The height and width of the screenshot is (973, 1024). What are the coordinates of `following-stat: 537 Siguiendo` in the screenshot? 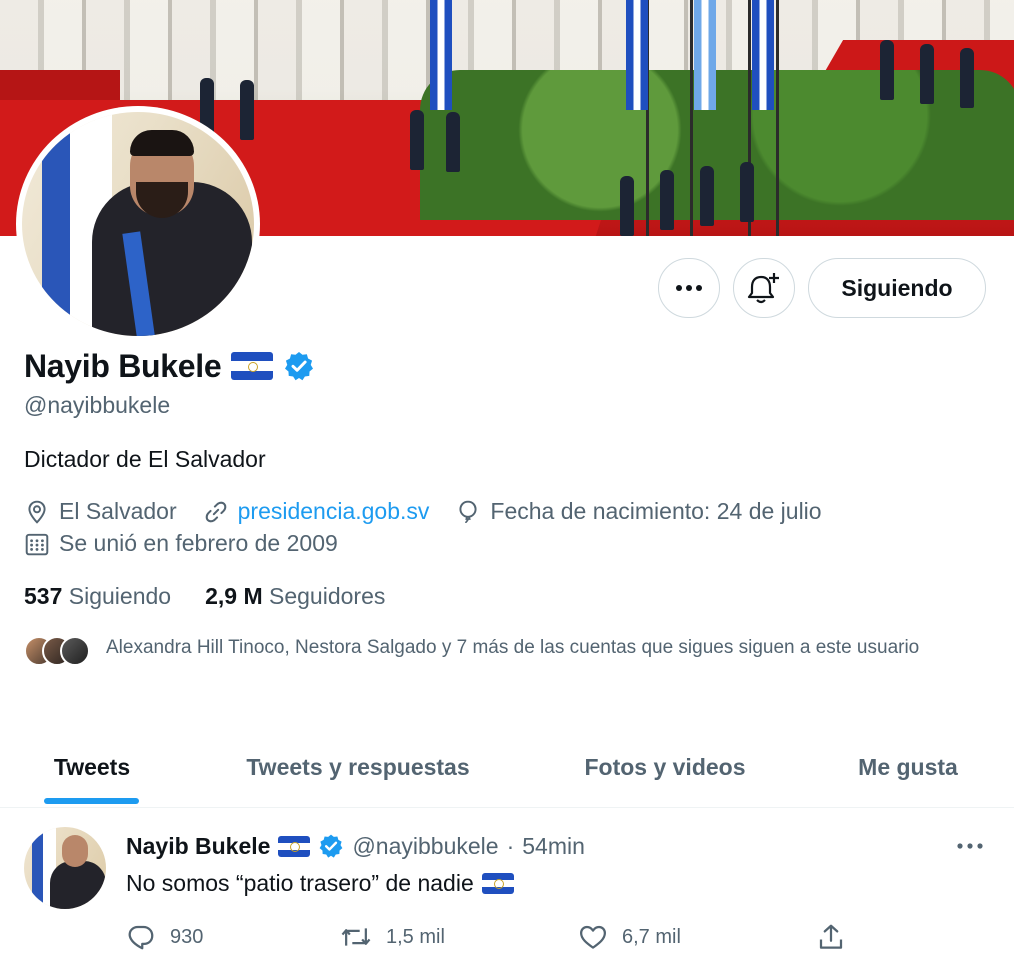 It's located at (97, 596).